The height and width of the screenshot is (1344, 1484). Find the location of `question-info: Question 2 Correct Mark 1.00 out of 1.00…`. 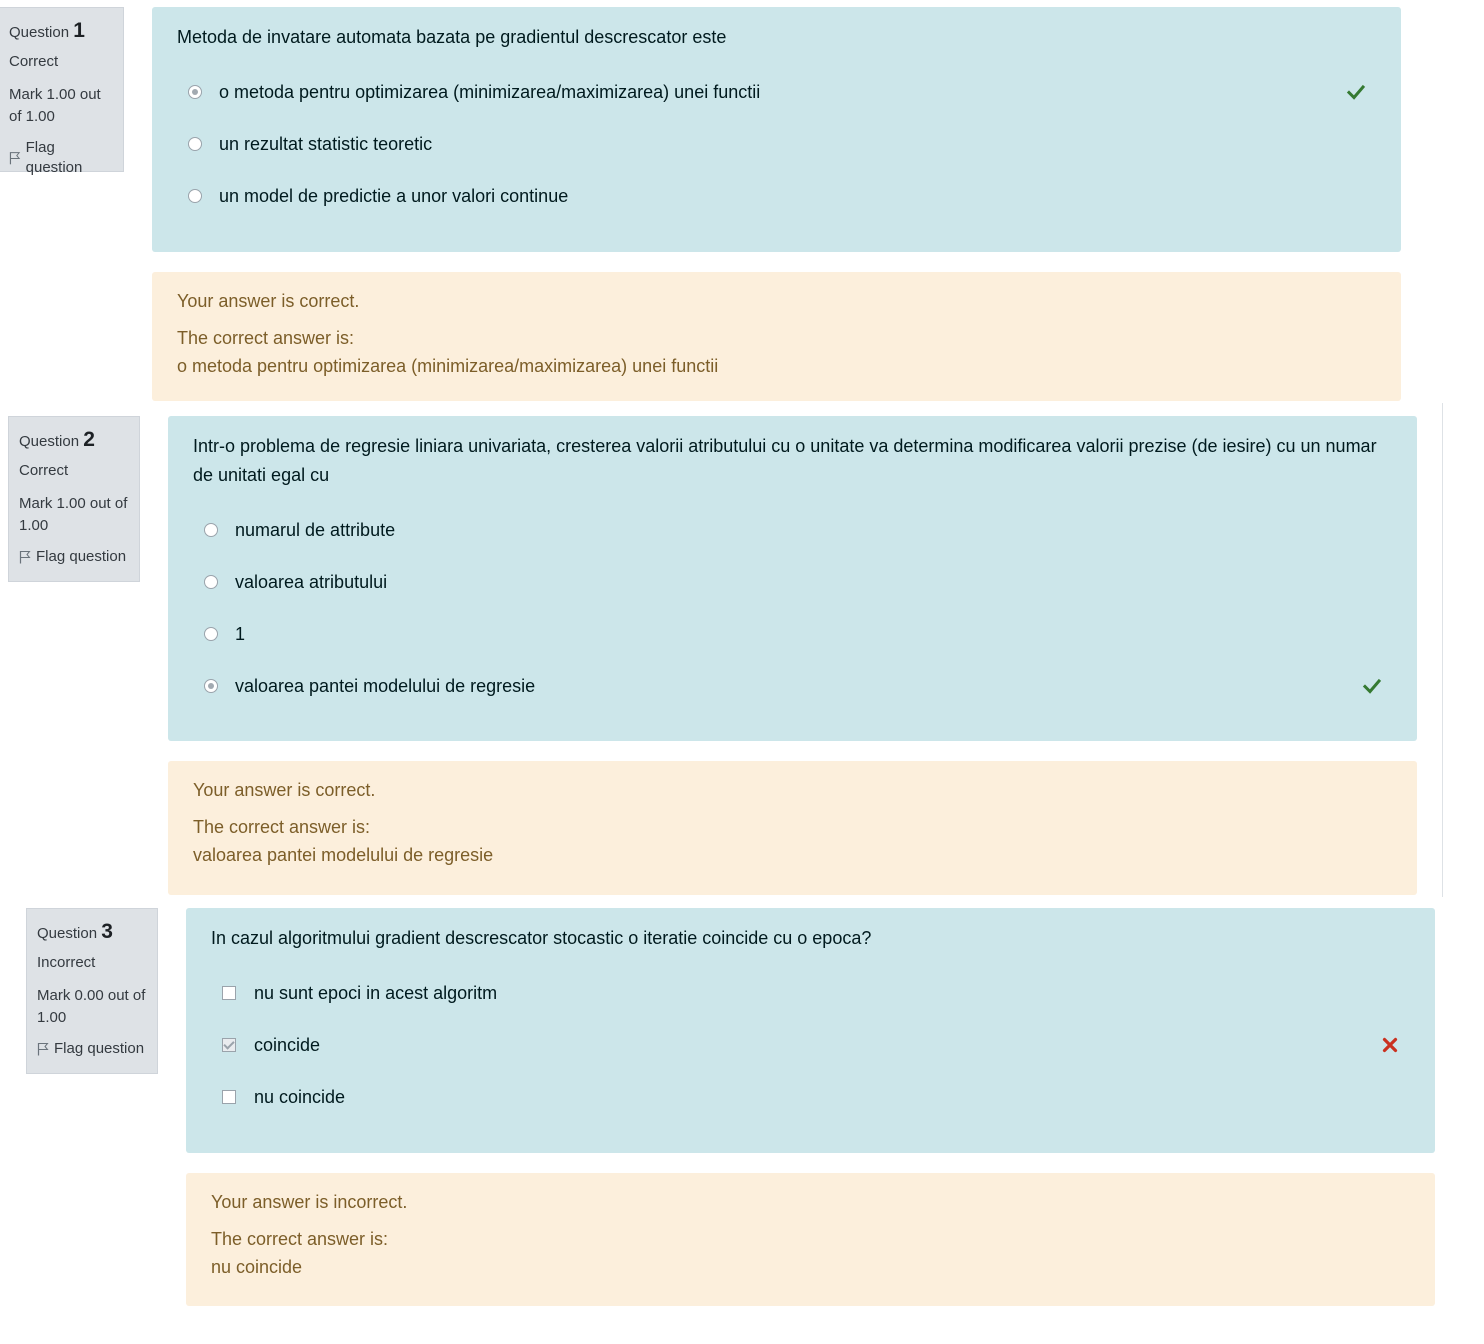

question-info: Question 2 Correct Mark 1.00 out of 1.00… is located at coordinates (74, 499).